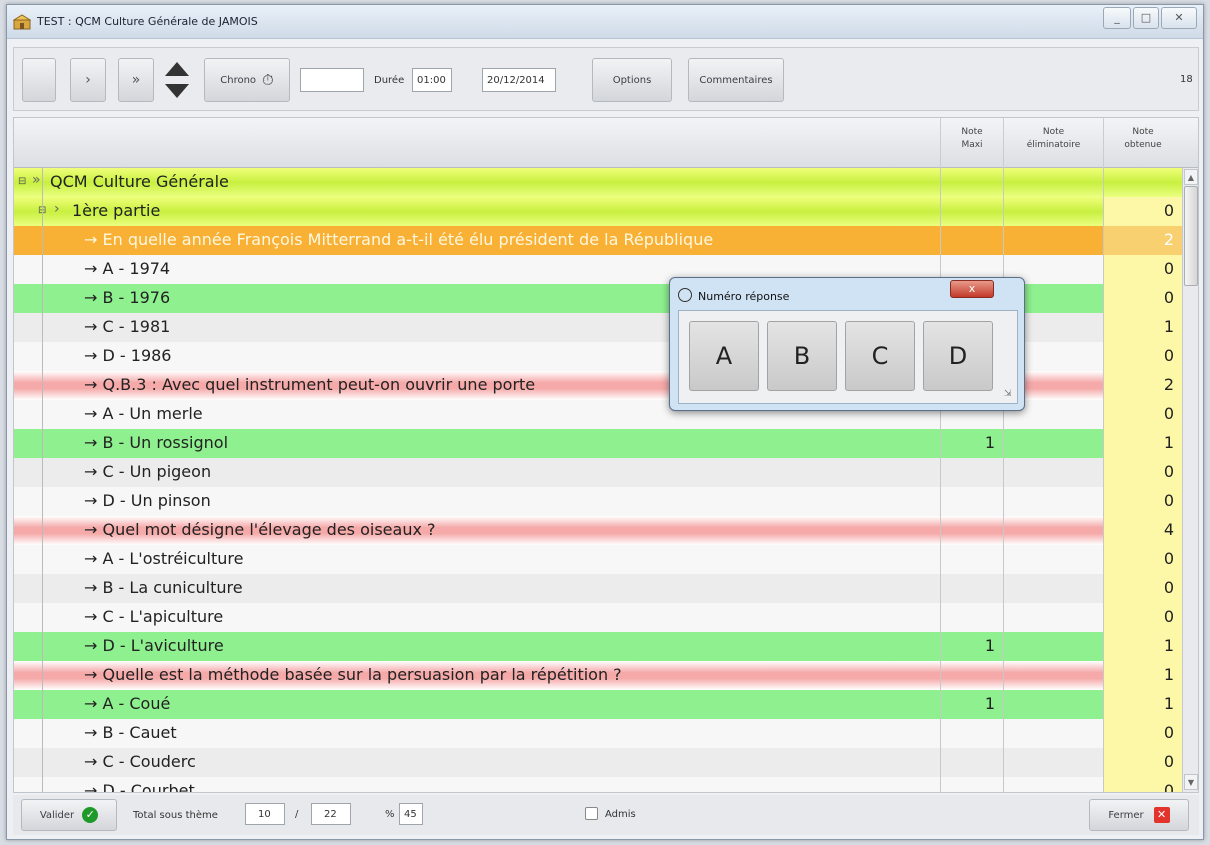 This screenshot has width=1210, height=845. I want to click on date-field: 20/12/2014, so click(519, 80).